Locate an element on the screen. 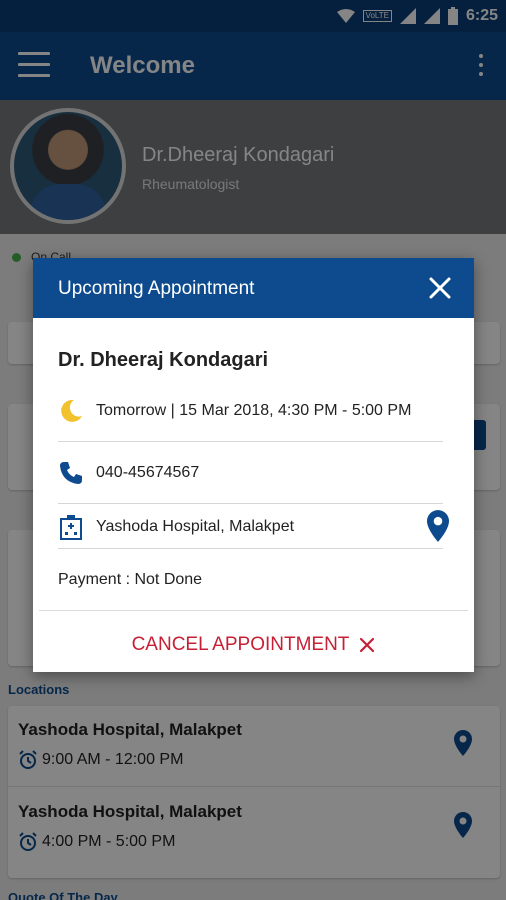 The width and height of the screenshot is (506, 900). hospital-row: Yashoda Hospital, Malakpet is located at coordinates (253, 526).